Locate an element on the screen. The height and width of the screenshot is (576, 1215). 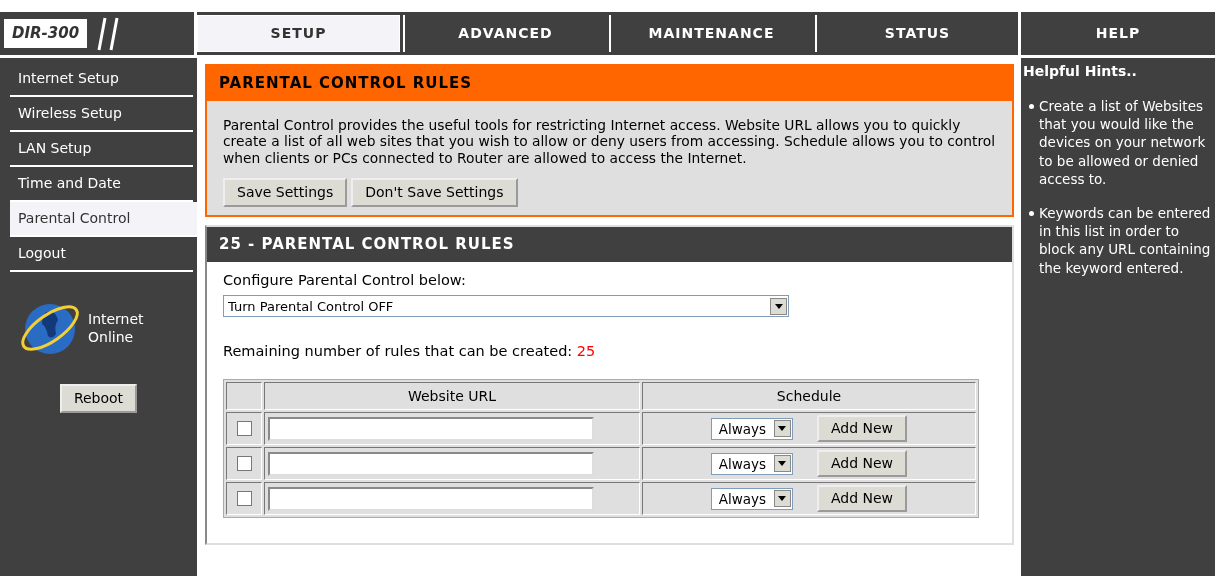
column-header: Website URL is located at coordinates (452, 396).